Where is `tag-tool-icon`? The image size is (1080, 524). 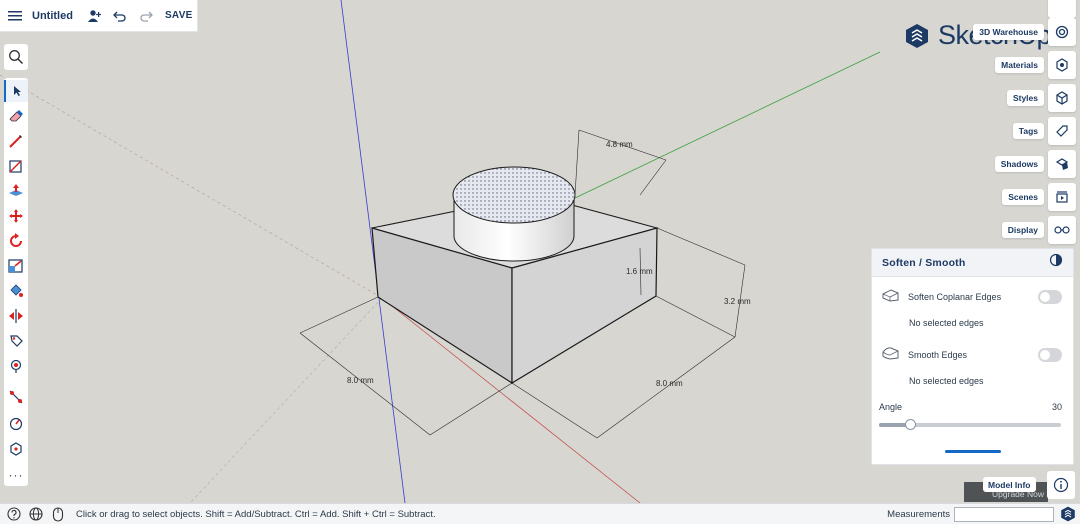 tag-tool-icon is located at coordinates (16, 341).